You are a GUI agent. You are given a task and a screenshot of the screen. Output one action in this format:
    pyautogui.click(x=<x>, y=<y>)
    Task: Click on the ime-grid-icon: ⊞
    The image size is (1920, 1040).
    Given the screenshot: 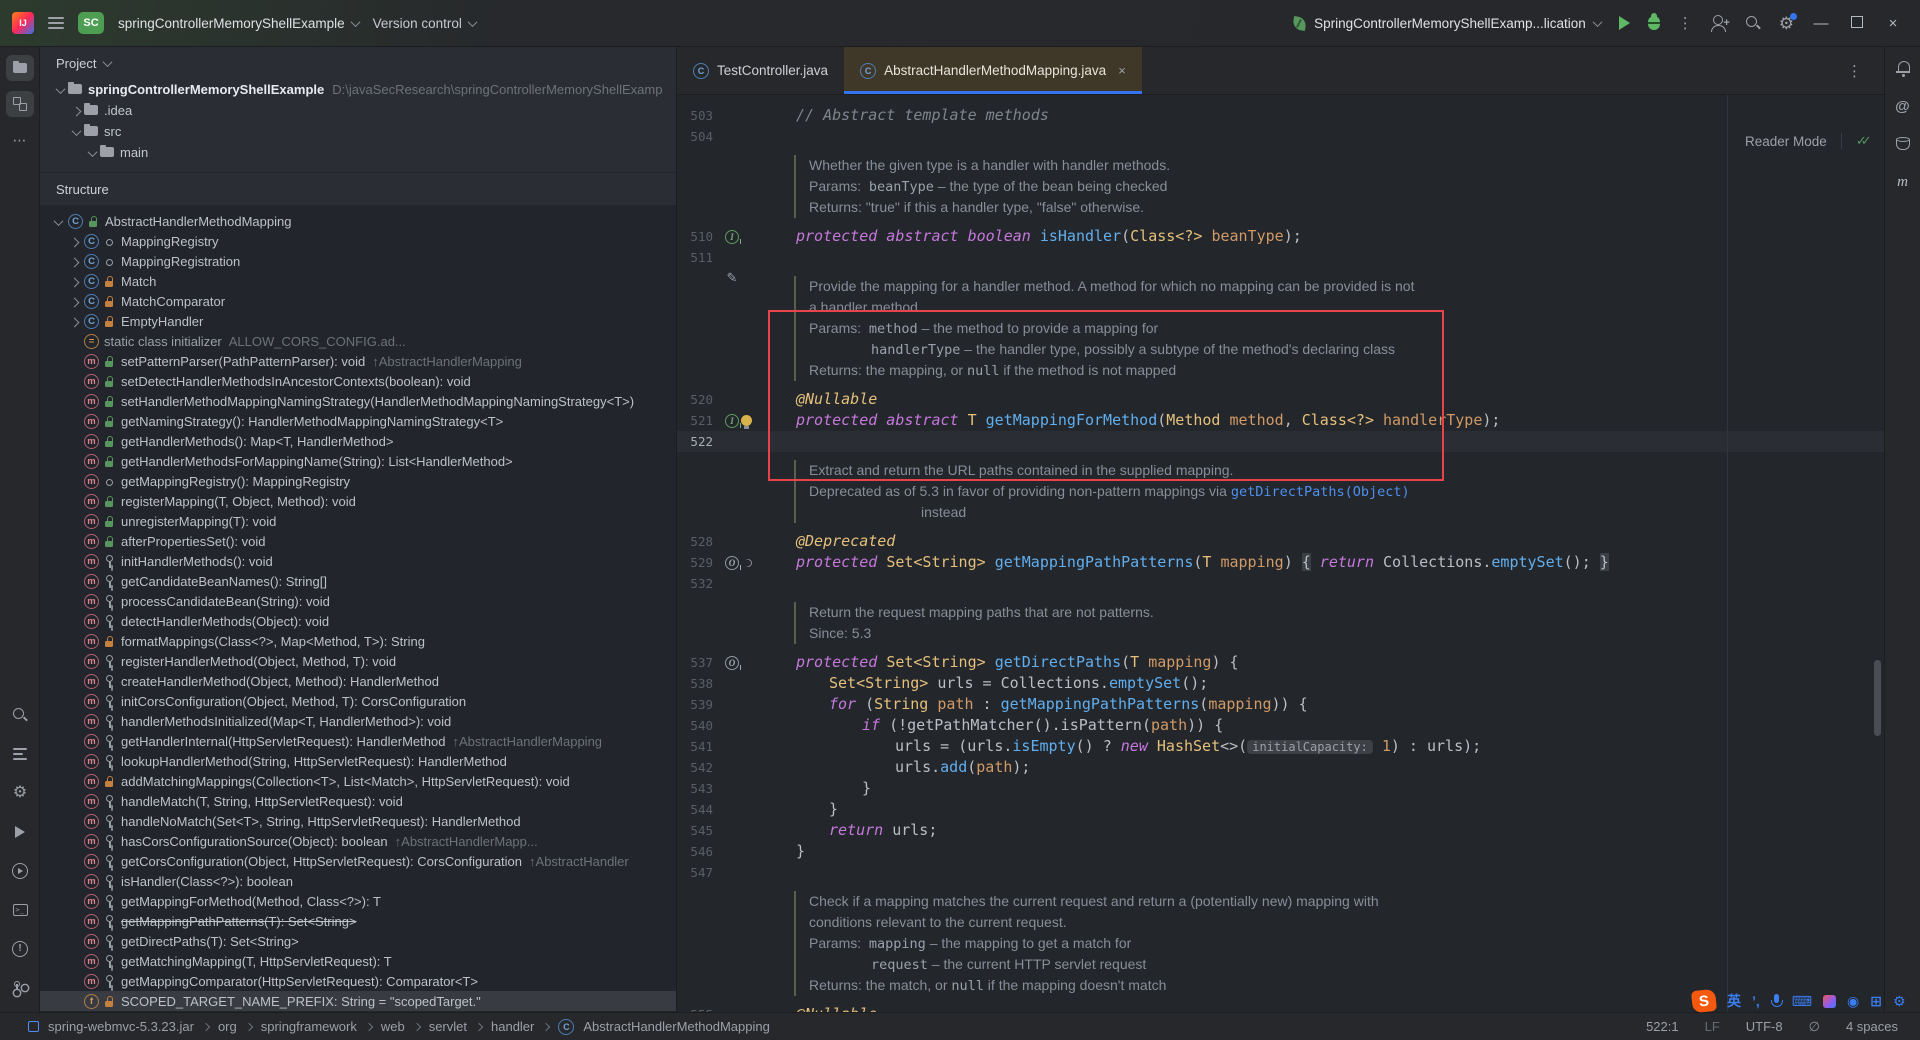 What is the action you would take?
    pyautogui.click(x=1876, y=1001)
    